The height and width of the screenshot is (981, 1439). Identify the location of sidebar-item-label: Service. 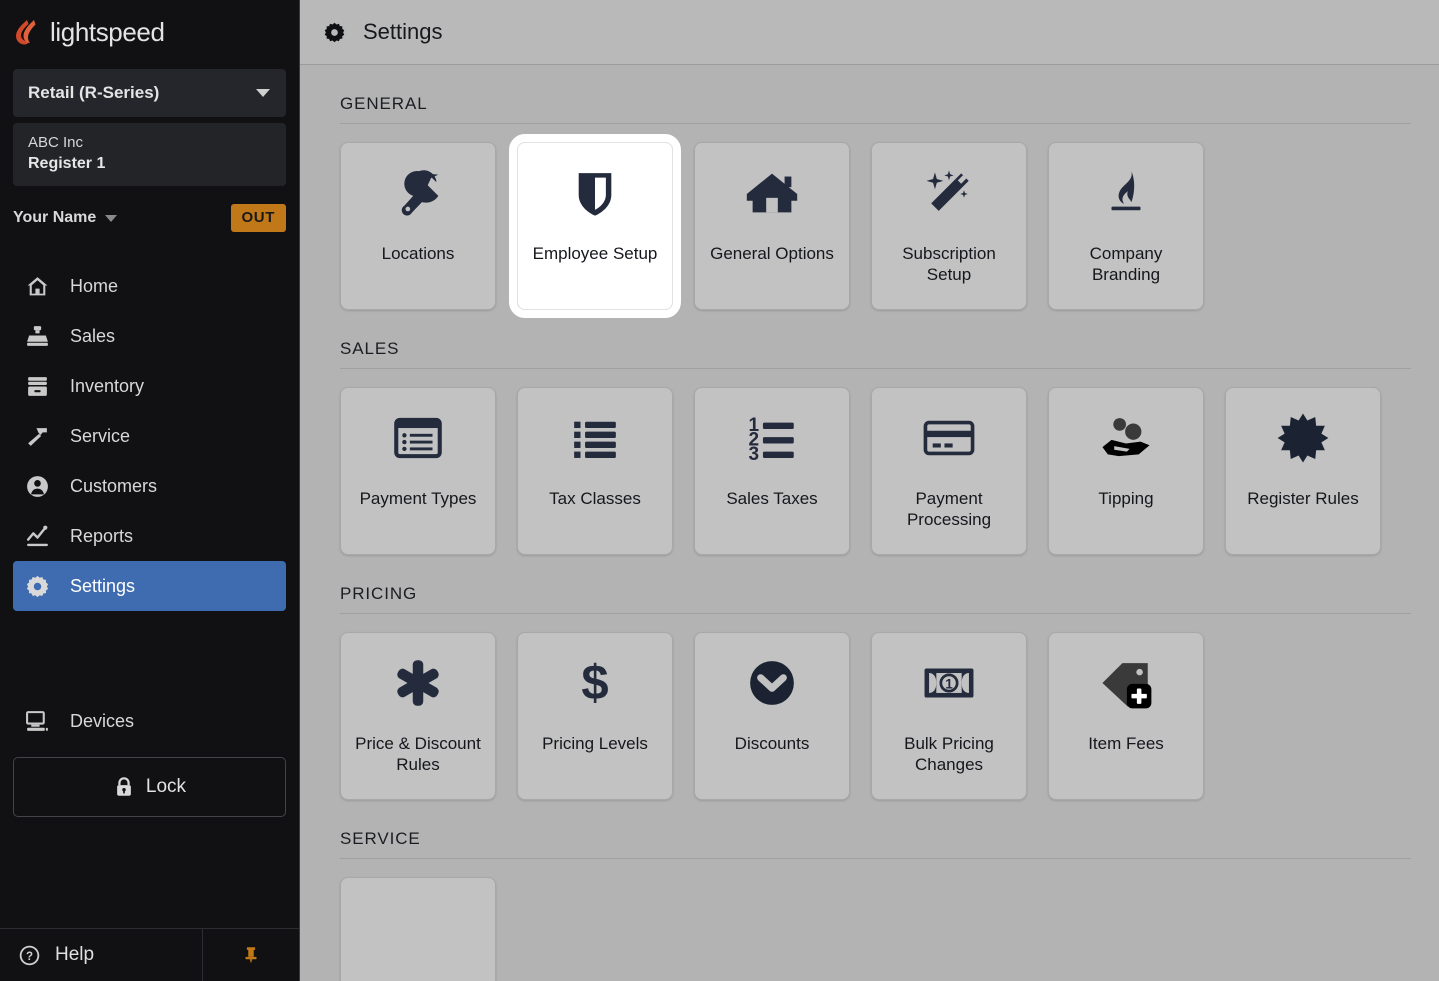
(100, 435).